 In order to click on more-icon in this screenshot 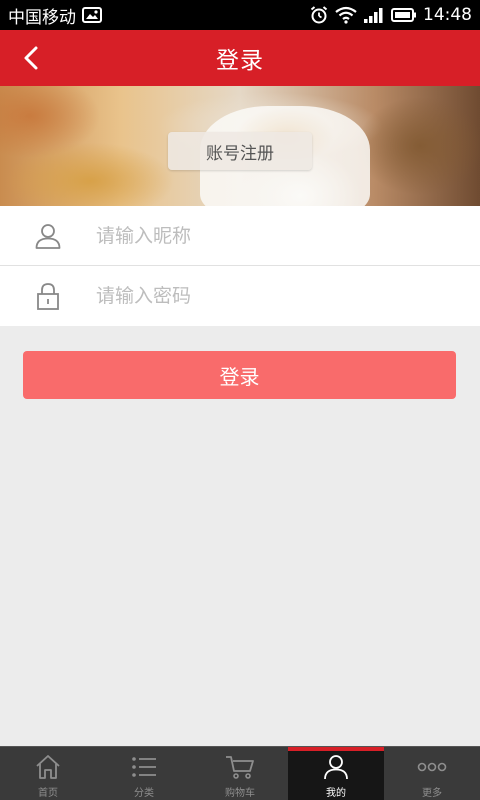, I will do `click(432, 767)`.